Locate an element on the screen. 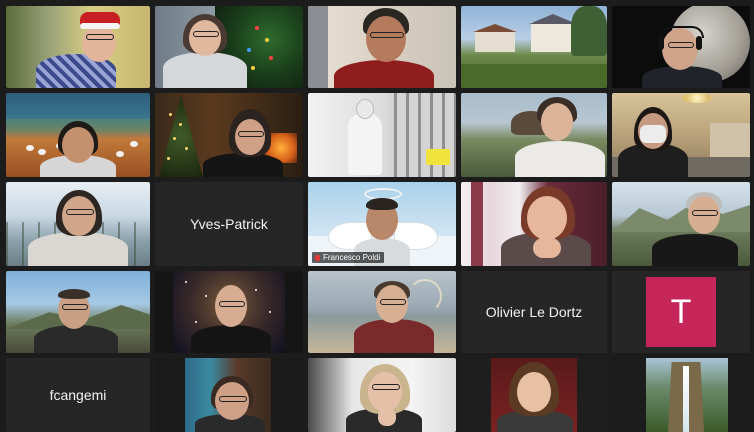 The height and width of the screenshot is (432, 754). video-tile-avatar: T is located at coordinates (681, 312).